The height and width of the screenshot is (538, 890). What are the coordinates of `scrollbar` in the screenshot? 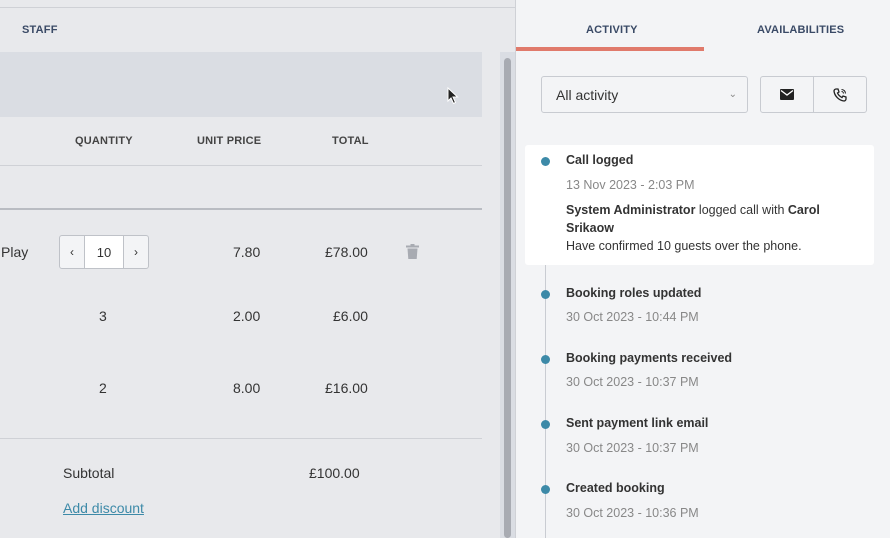 It's located at (507, 295).